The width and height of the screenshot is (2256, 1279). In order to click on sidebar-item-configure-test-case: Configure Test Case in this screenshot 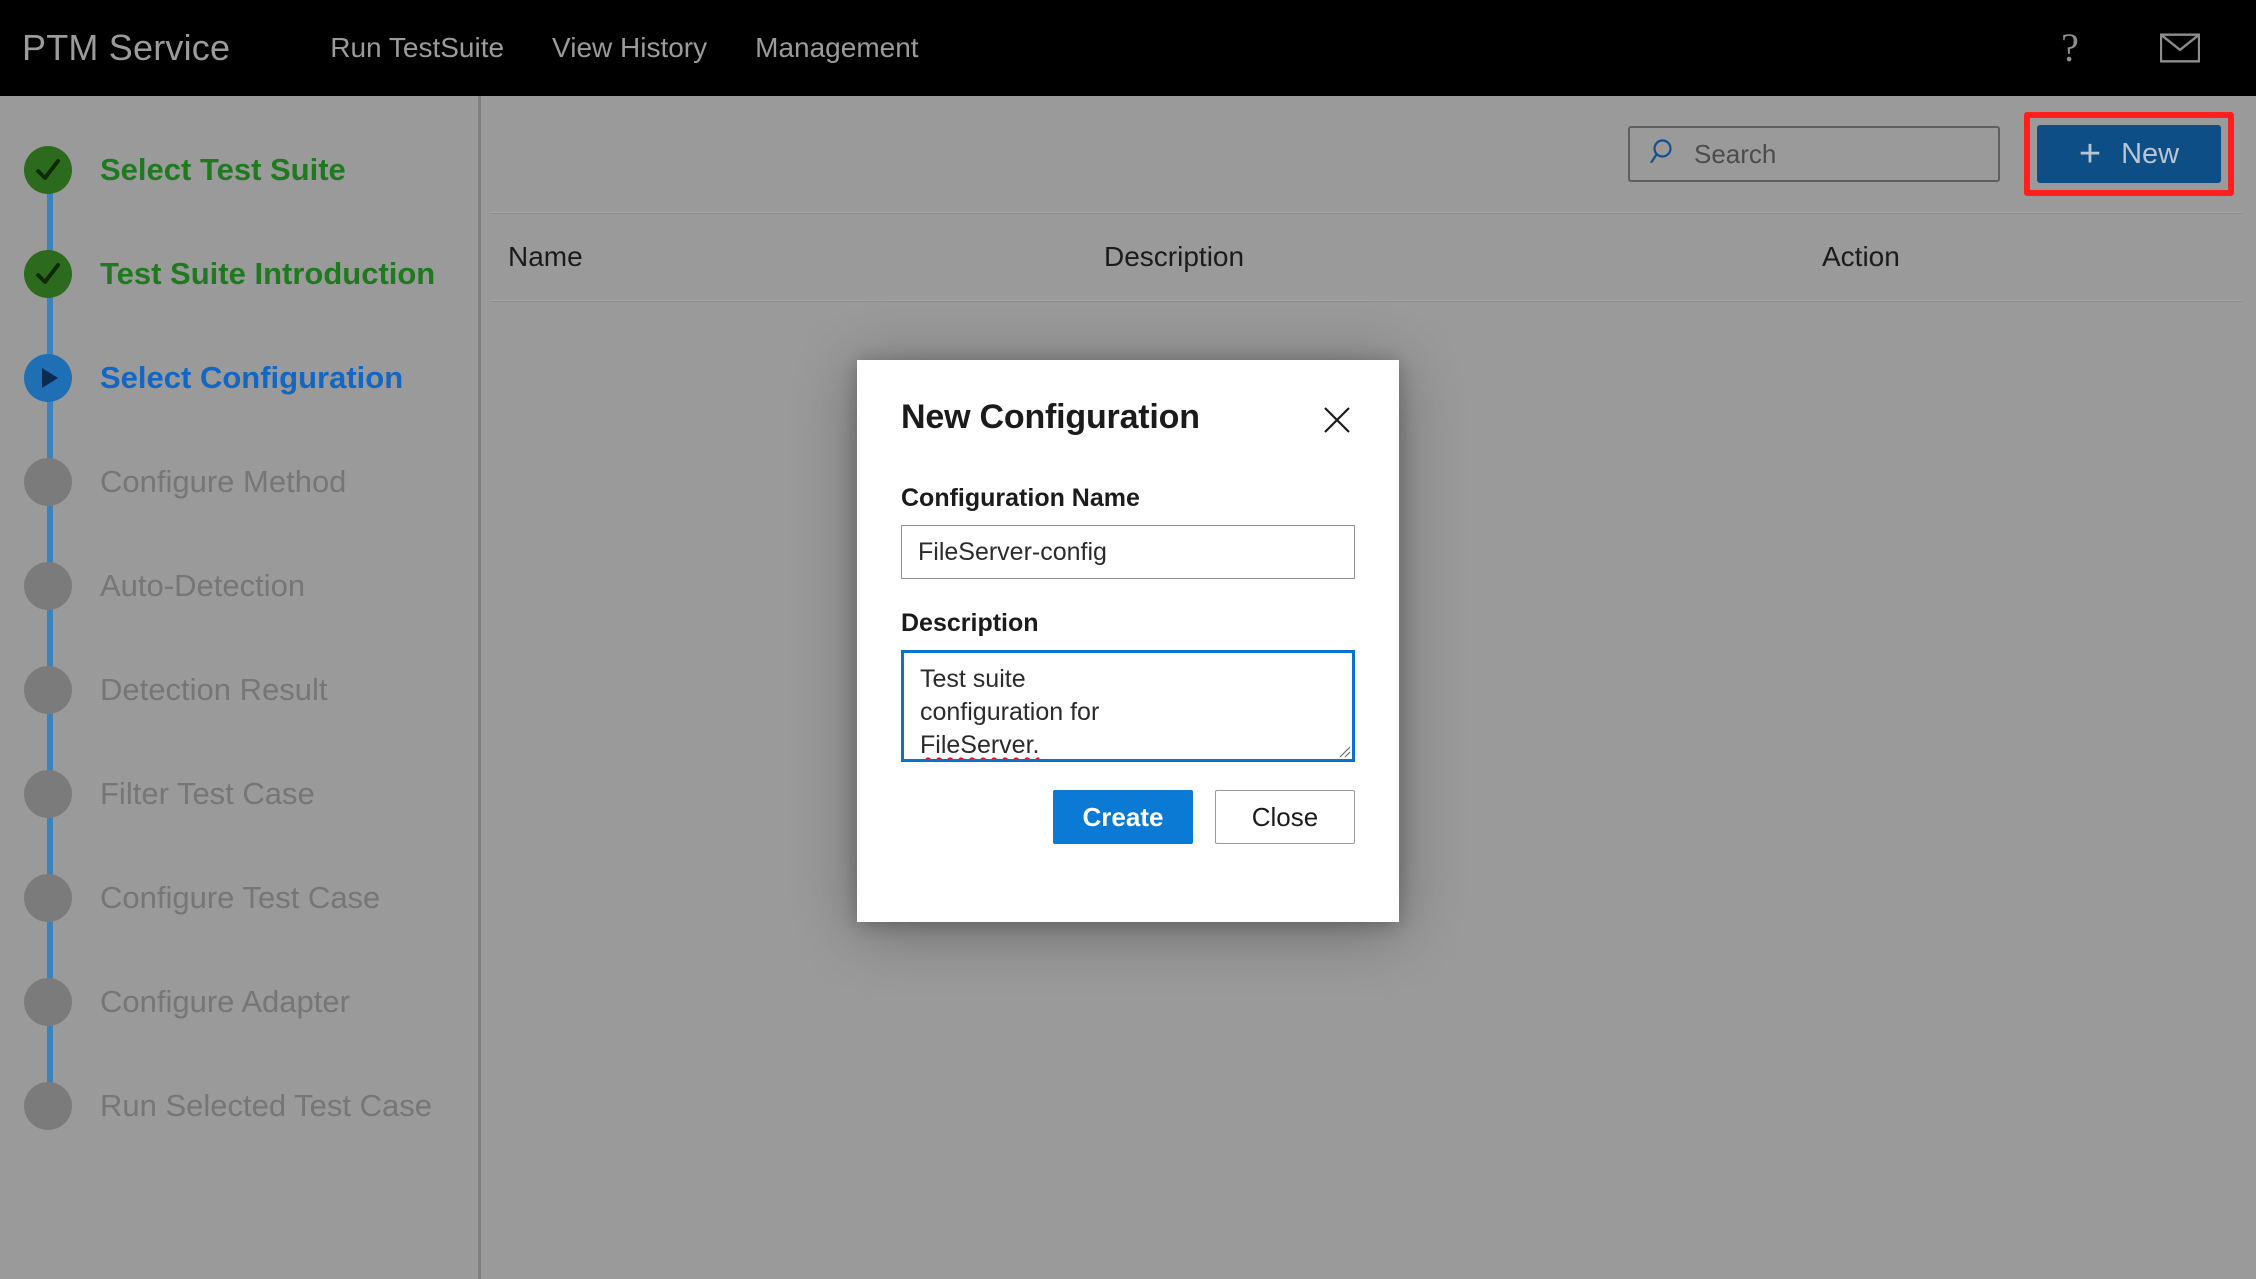, I will do `click(251, 915)`.